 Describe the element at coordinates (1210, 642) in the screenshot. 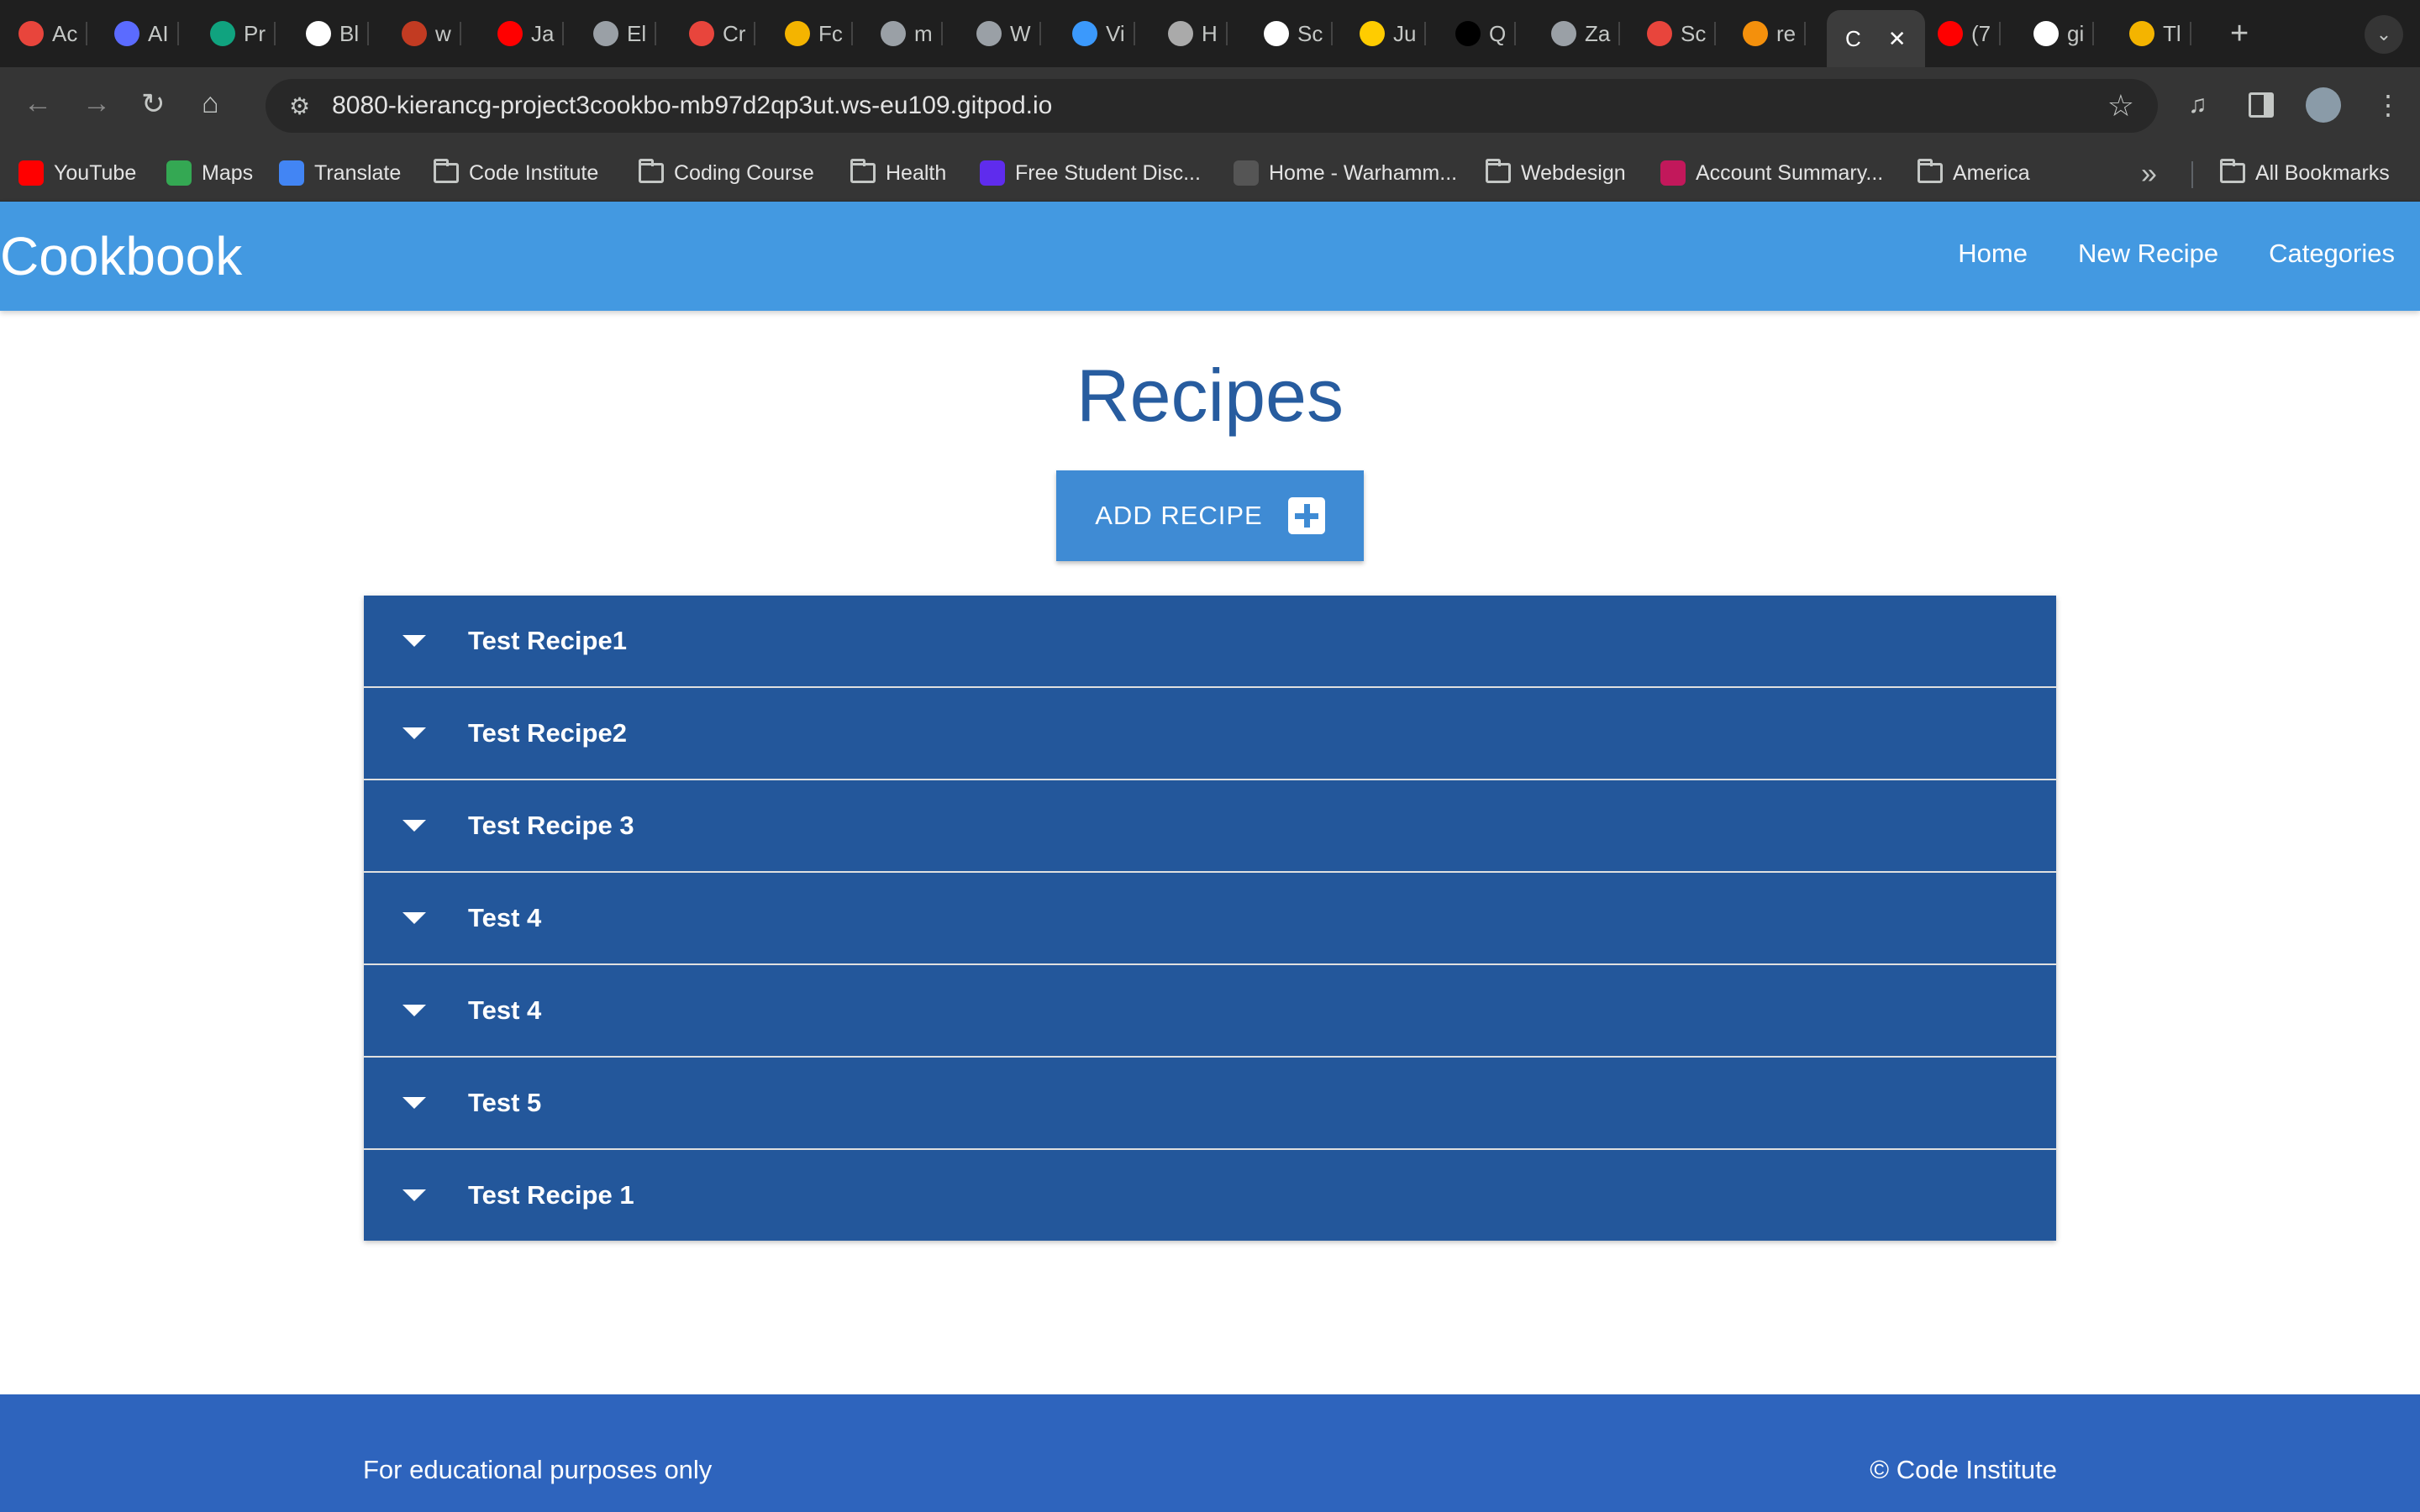

I see `recipe-header: Test Recipe1` at that location.